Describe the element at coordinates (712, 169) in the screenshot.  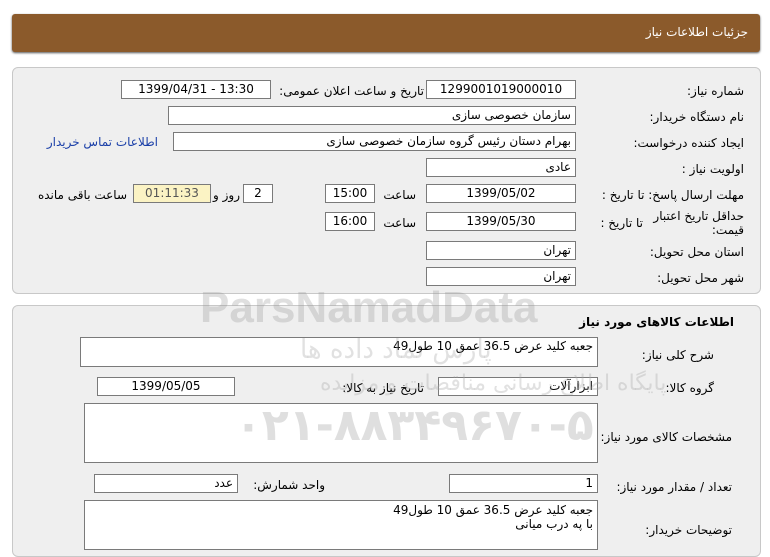
I see `priority-label: اولویت نیاز :` at that location.